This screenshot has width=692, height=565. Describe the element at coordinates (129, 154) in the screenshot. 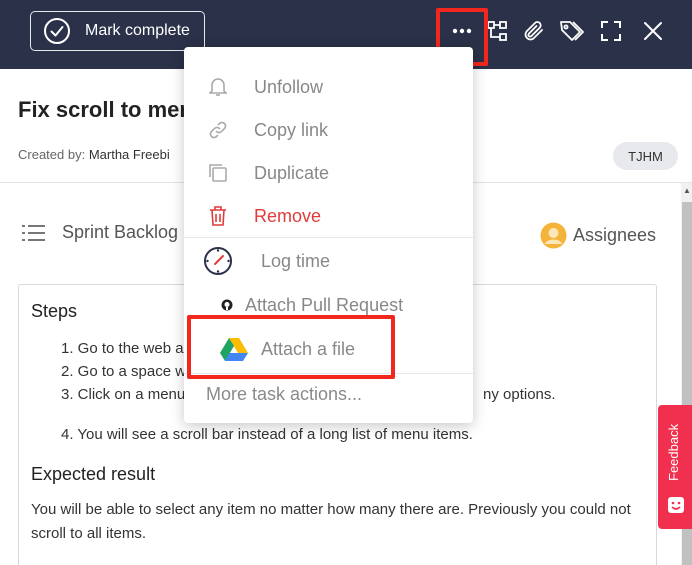

I see `created-by-name: Martha Freebi` at that location.